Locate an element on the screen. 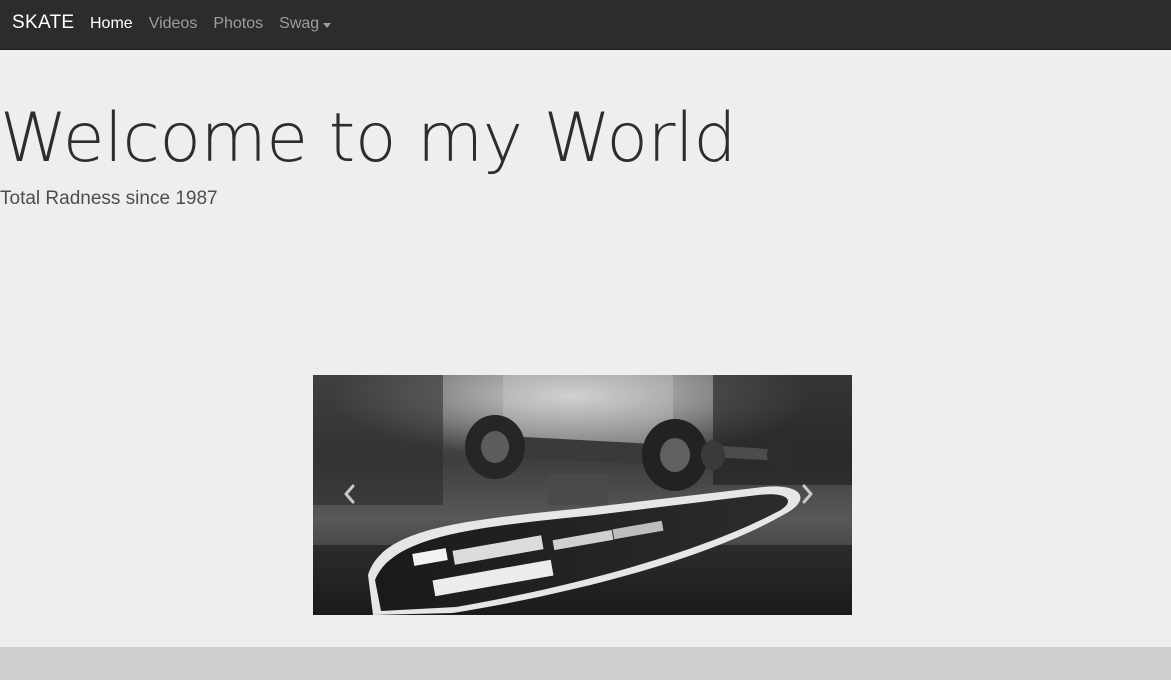 The image size is (1171, 680). chevron-left-icon is located at coordinates (349, 494).